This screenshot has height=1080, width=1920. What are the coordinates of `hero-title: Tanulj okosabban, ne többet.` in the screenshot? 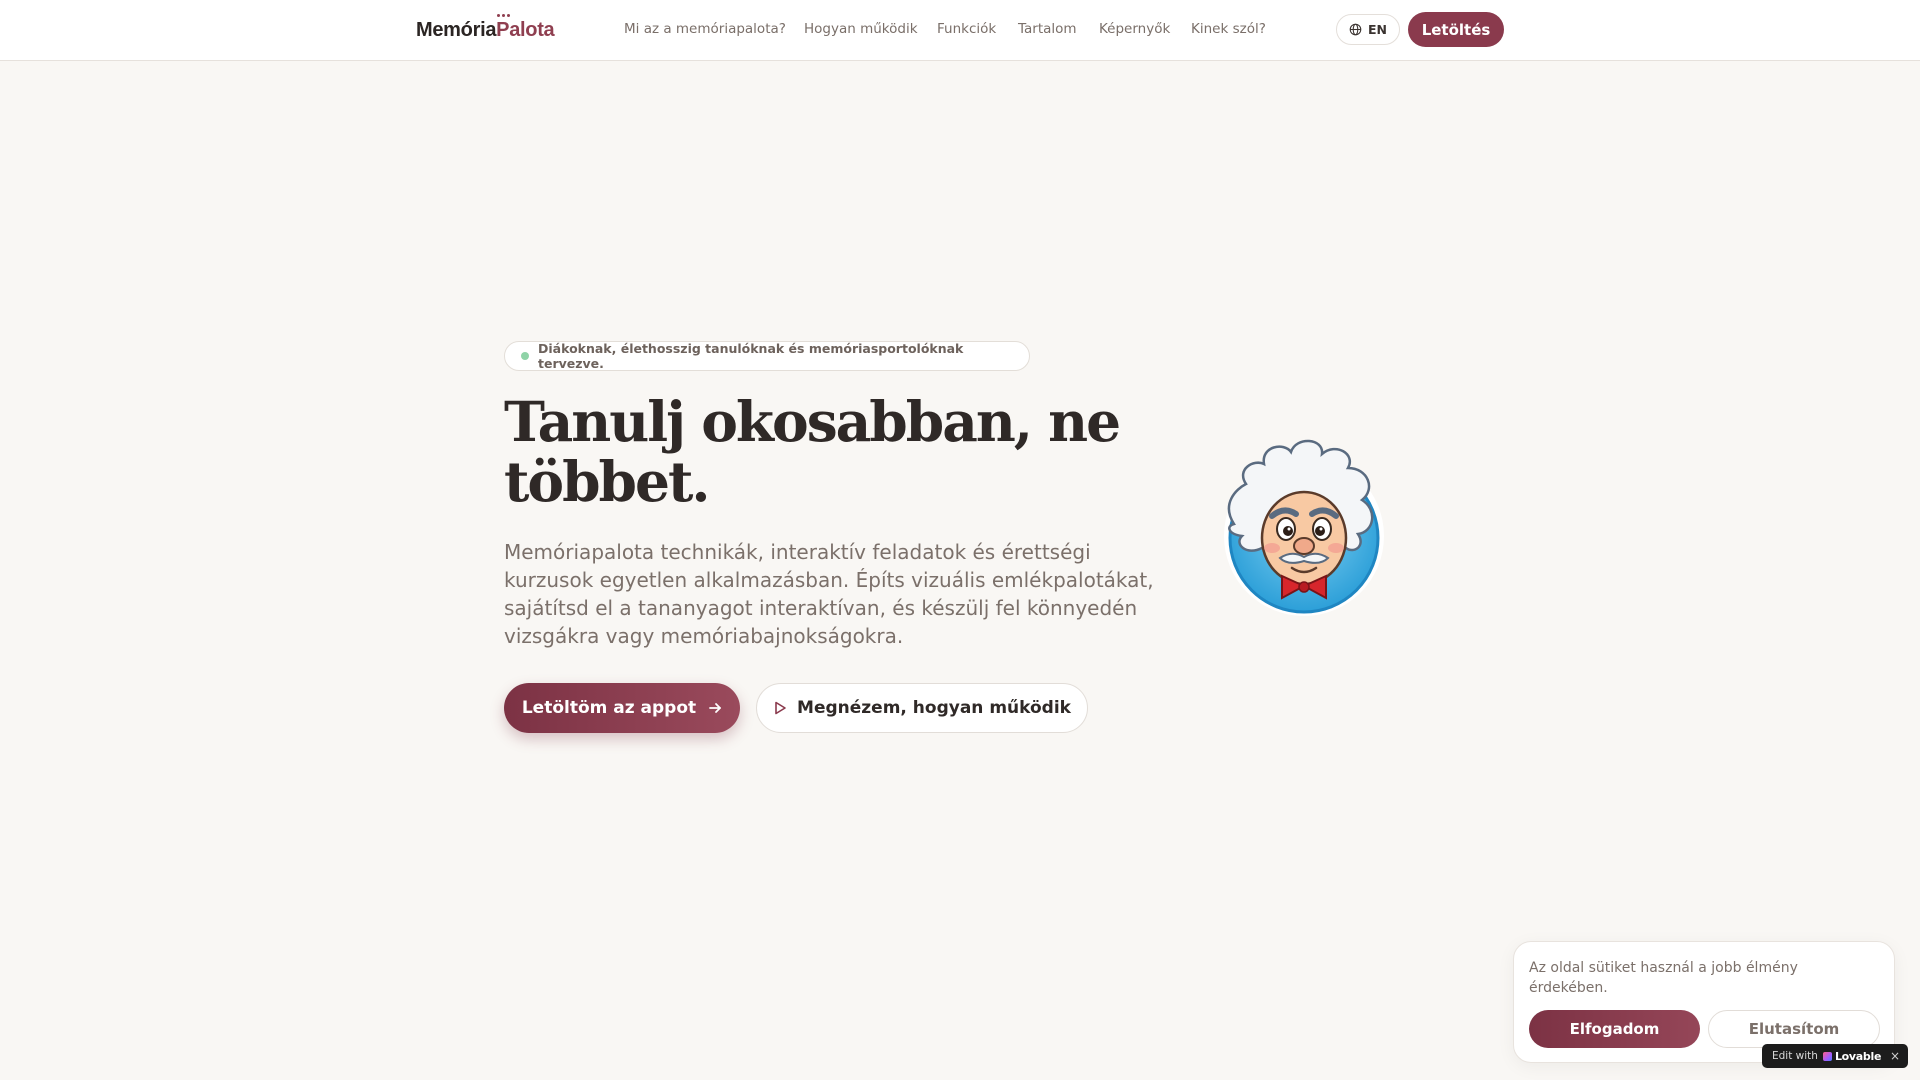 It's located at (812, 451).